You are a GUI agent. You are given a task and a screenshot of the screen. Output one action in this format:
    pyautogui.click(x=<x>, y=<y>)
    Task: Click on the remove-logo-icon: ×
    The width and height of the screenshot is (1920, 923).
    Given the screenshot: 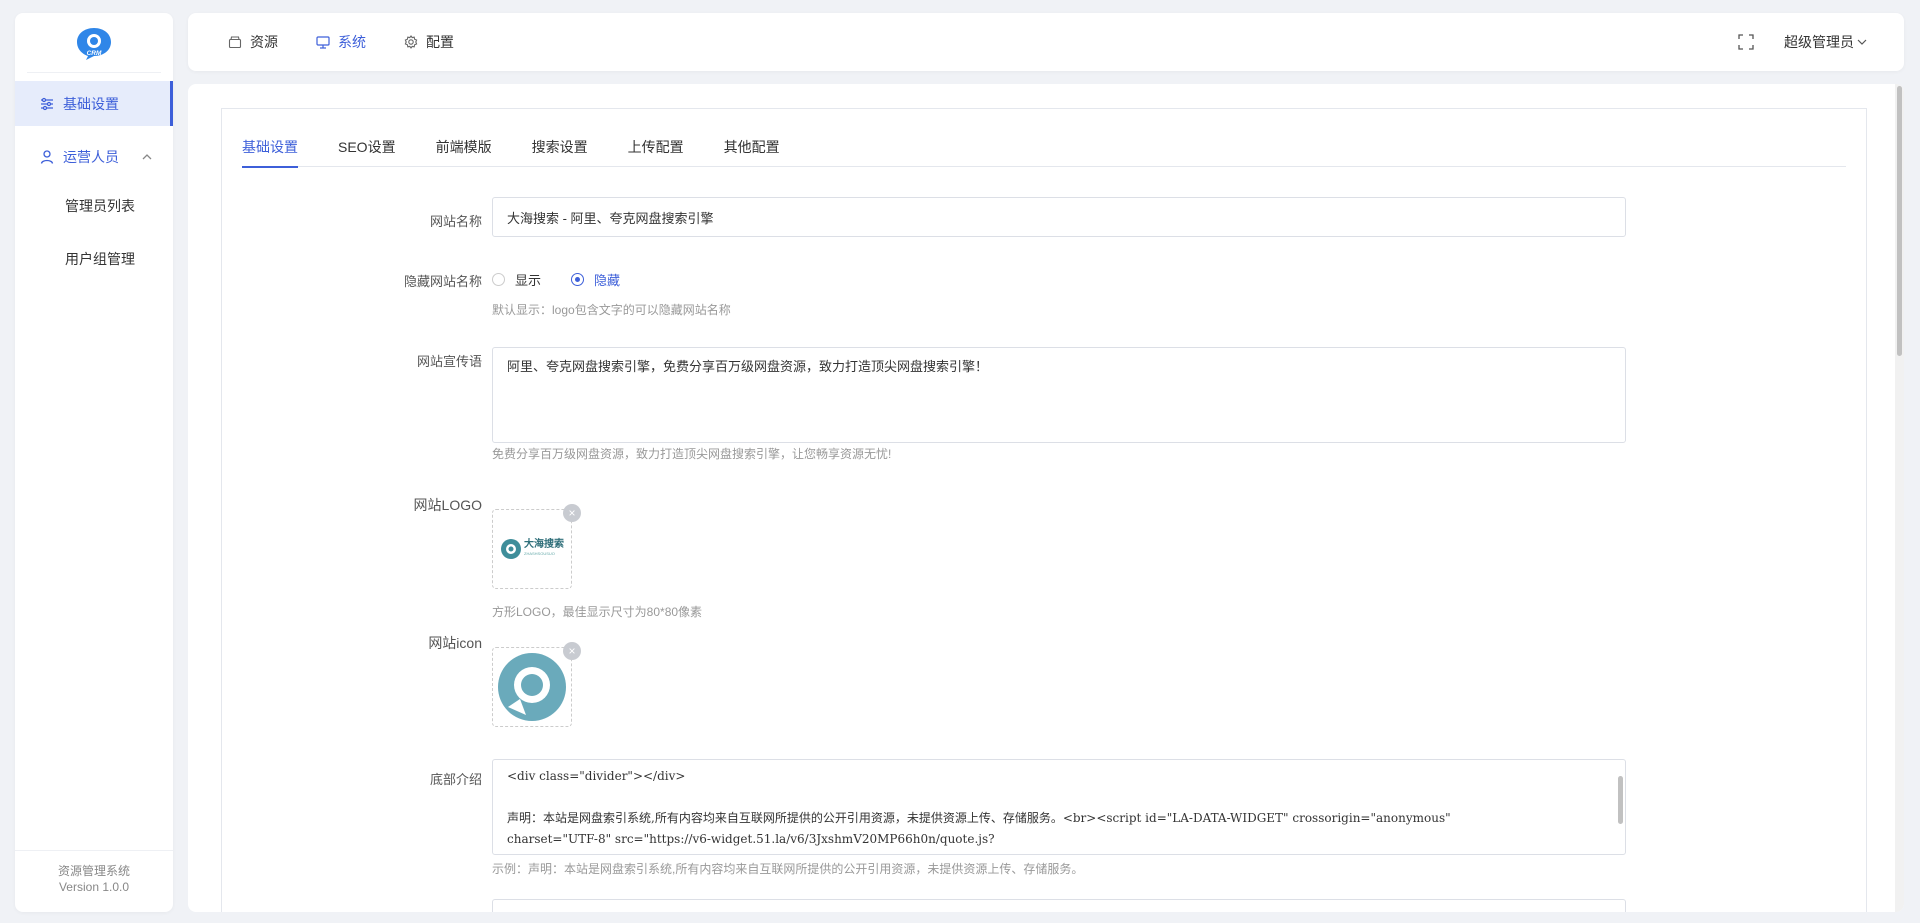 What is the action you would take?
    pyautogui.click(x=572, y=513)
    